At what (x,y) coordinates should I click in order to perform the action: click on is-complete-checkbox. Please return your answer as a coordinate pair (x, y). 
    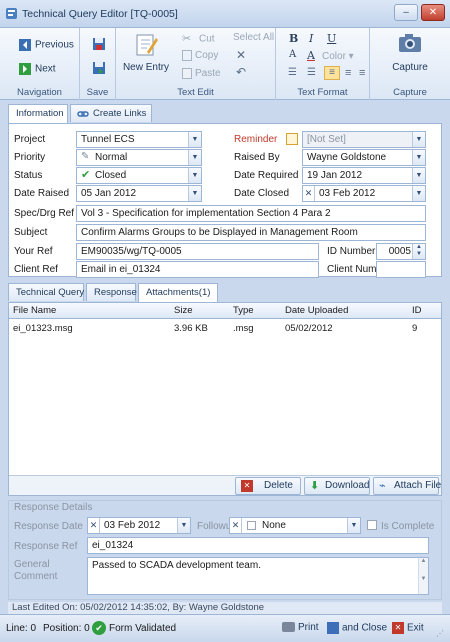
    Looking at the image, I should click on (372, 525).